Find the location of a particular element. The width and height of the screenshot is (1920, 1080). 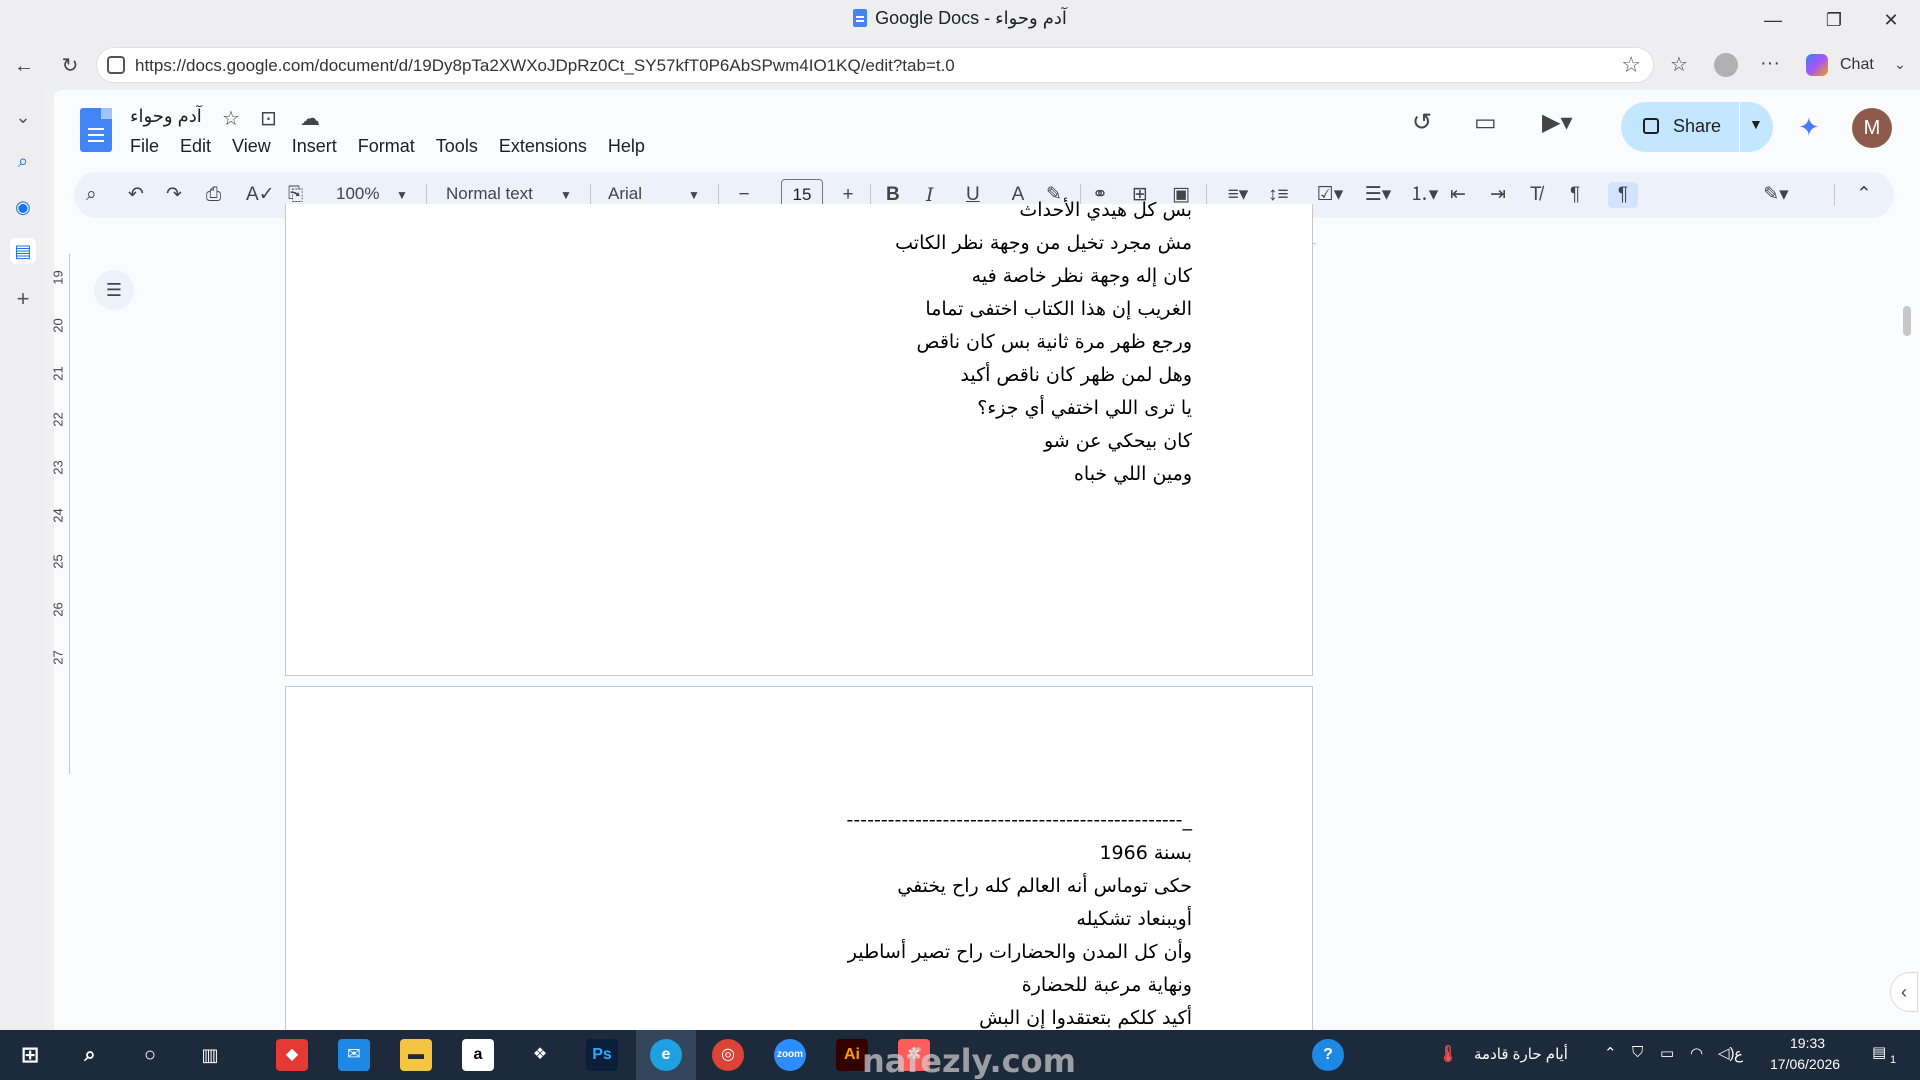

text-line: ورجع ظهر مرة ثانية بس كان ناقص is located at coordinates (1043, 342).